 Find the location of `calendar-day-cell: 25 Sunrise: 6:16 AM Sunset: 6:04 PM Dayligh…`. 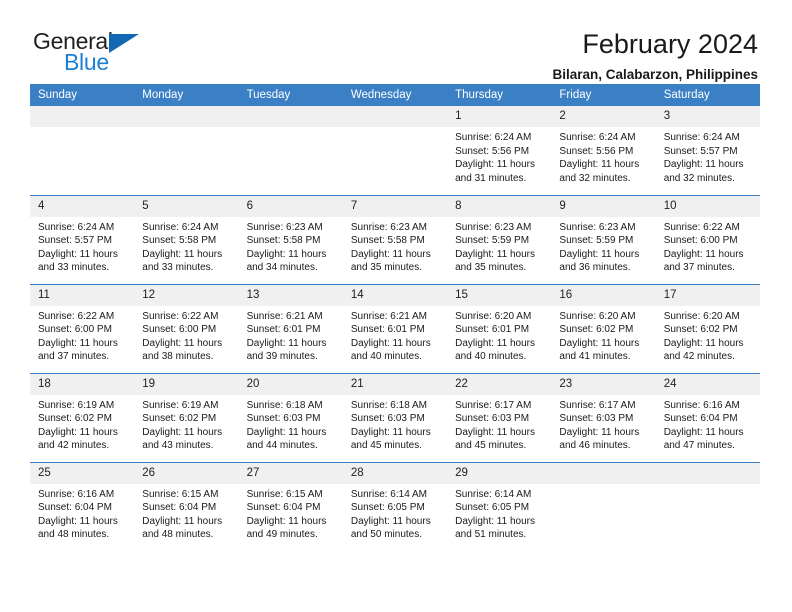

calendar-day-cell: 25 Sunrise: 6:16 AM Sunset: 6:04 PM Dayligh… is located at coordinates (82, 506).